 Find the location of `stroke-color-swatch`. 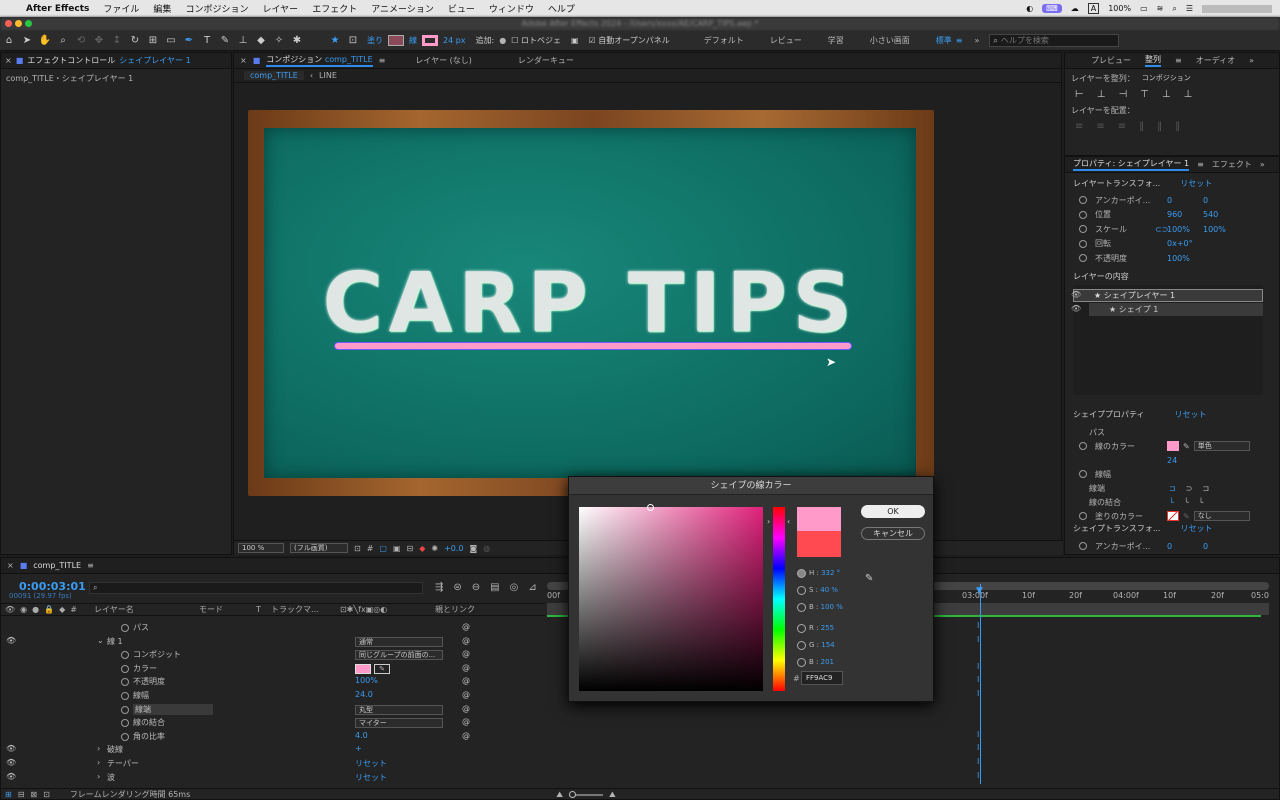

stroke-color-swatch is located at coordinates (1173, 446).